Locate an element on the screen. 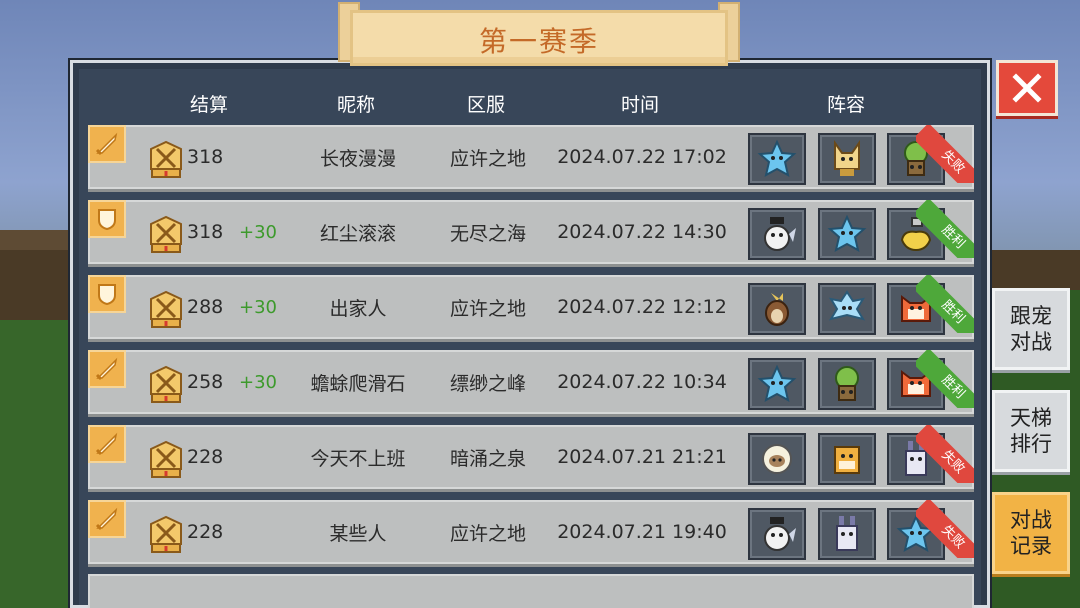 The width and height of the screenshot is (1080, 608). nickname-text: 出家人 is located at coordinates (358, 308).